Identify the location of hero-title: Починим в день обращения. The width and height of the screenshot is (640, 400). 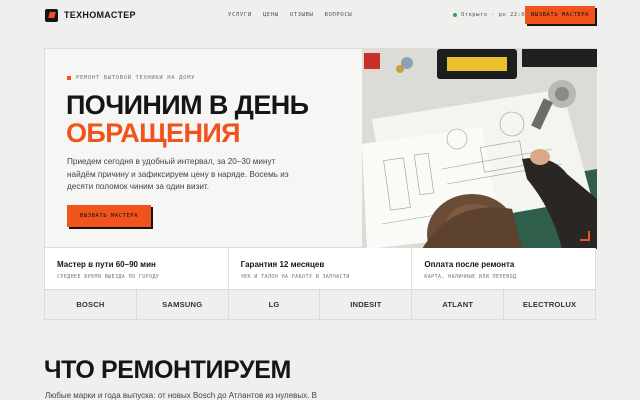
(187, 119).